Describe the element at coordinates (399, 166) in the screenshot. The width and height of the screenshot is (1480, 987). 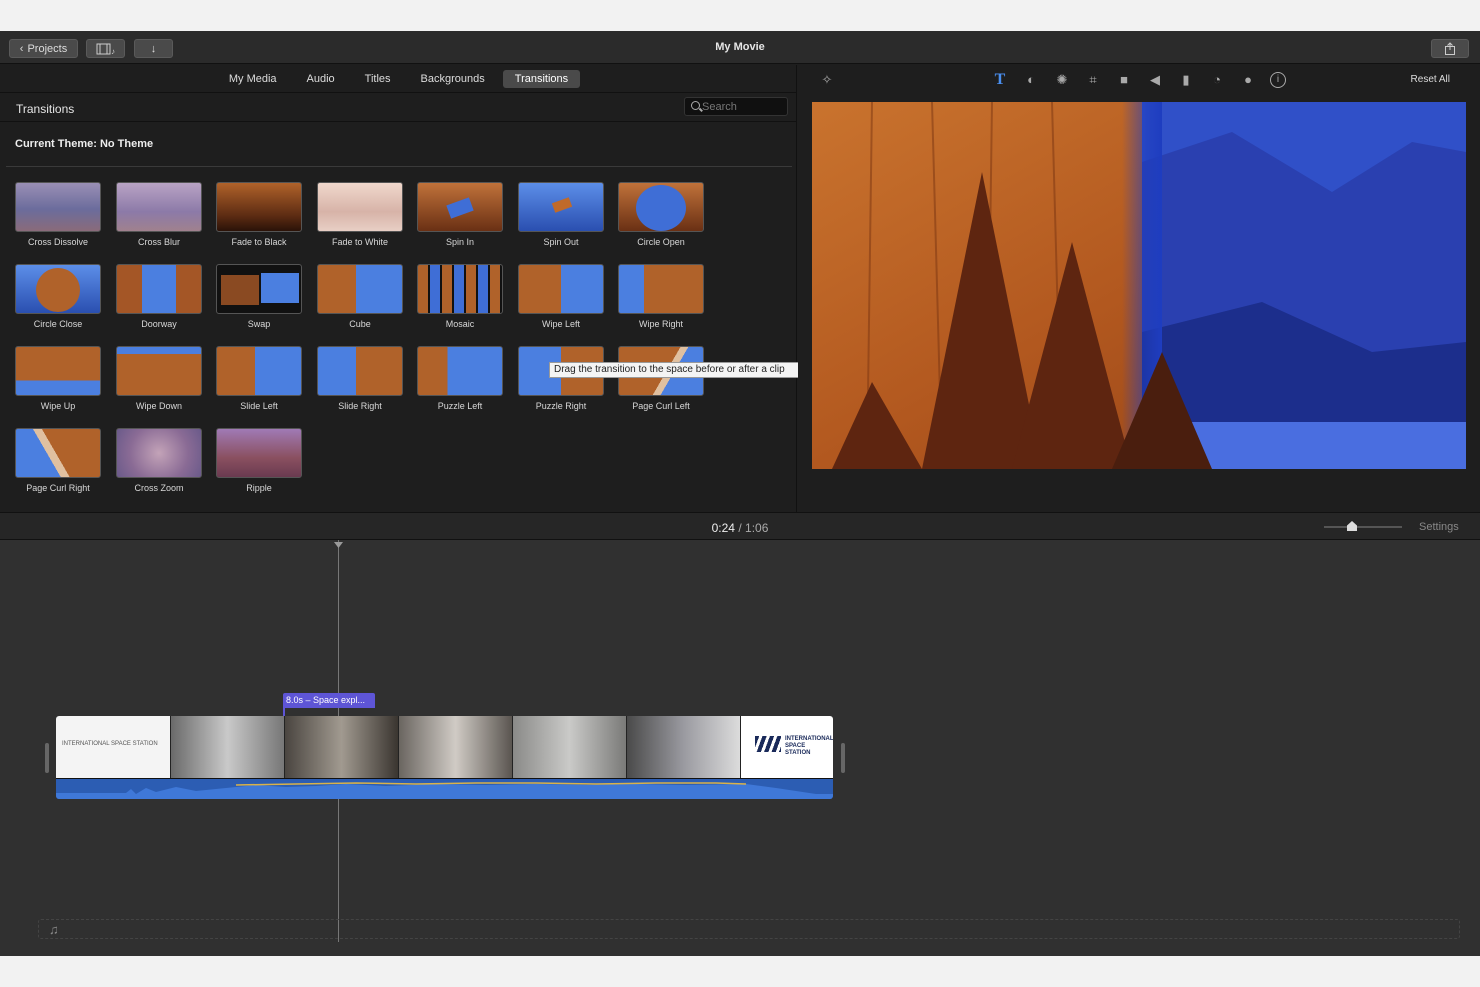
I see `divider` at that location.